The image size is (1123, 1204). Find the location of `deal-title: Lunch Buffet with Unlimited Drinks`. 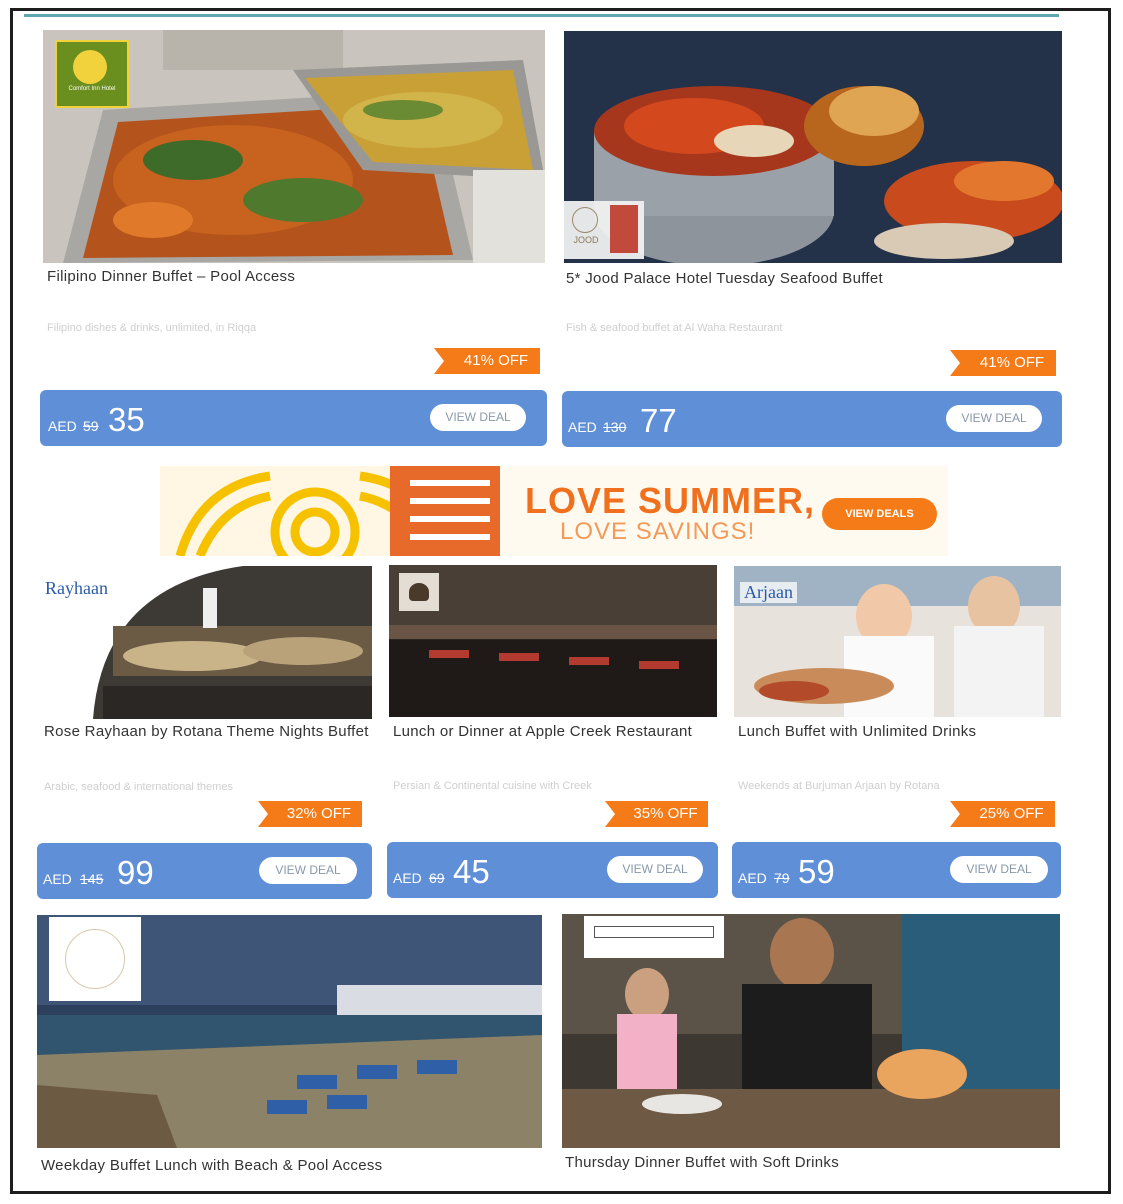

deal-title: Lunch Buffet with Unlimited Drinks is located at coordinates (898, 732).